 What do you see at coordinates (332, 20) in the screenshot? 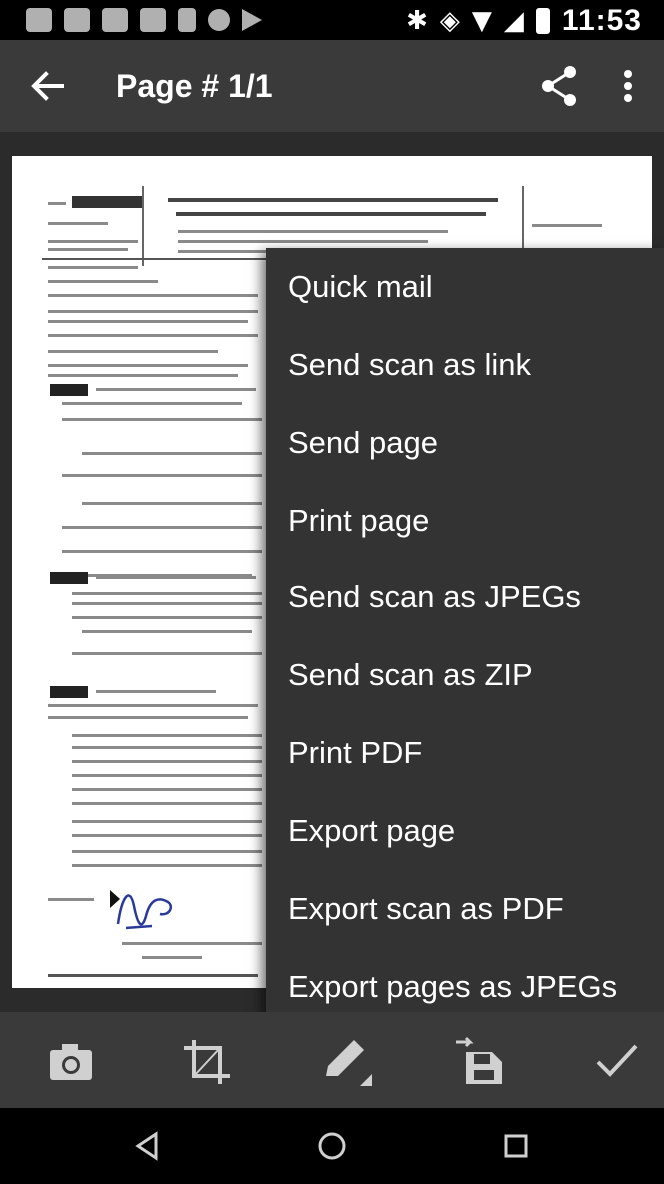
I see `status-bar: ✱ ◈ ▼ ◢ 11:53` at bounding box center [332, 20].